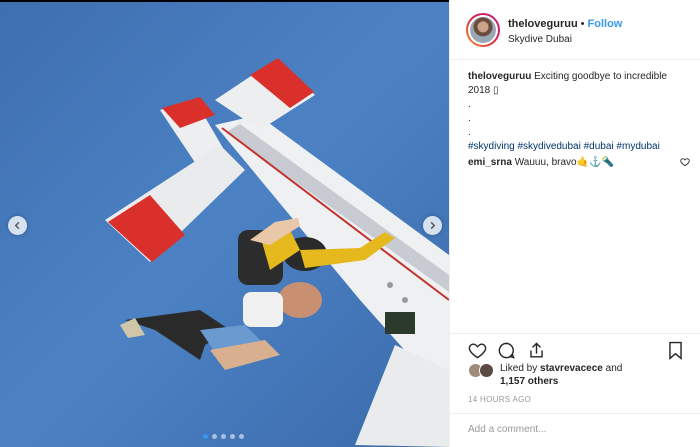  What do you see at coordinates (540, 39) in the screenshot?
I see `post-location: Skydive Dubai` at bounding box center [540, 39].